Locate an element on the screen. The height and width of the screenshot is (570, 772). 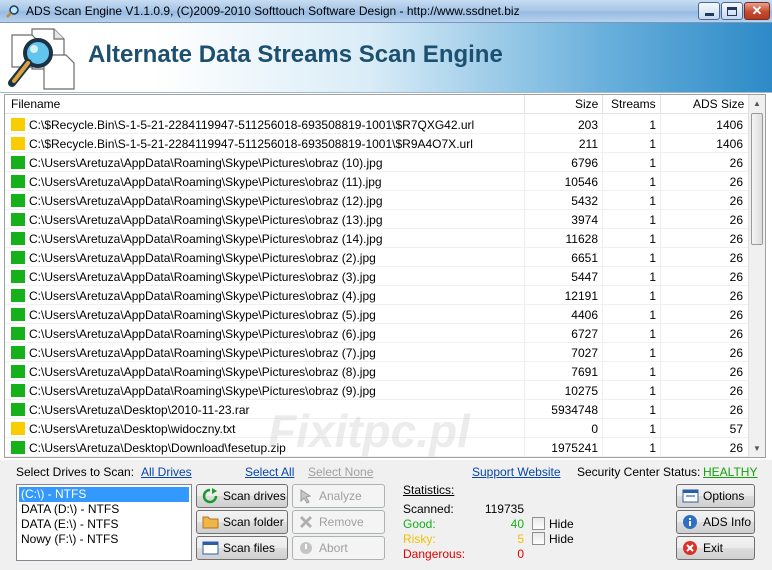
drive-item-c: (C:\) - NTFS is located at coordinates (104, 494).